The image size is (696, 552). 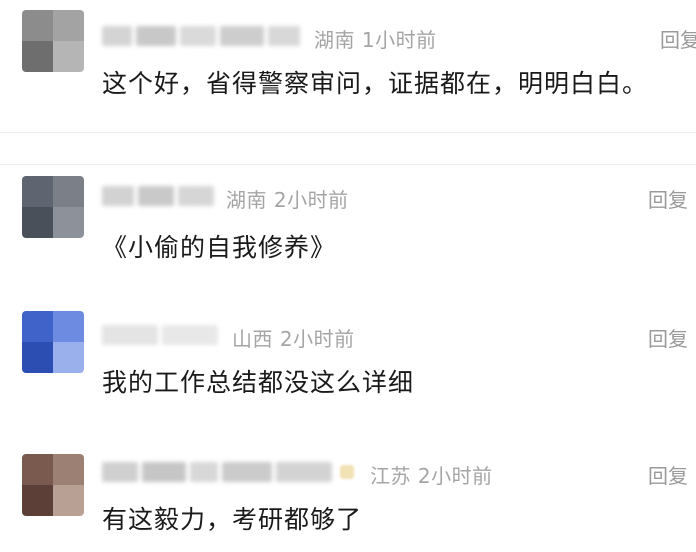 What do you see at coordinates (375, 40) in the screenshot?
I see `location-time: 湖南 1小时前` at bounding box center [375, 40].